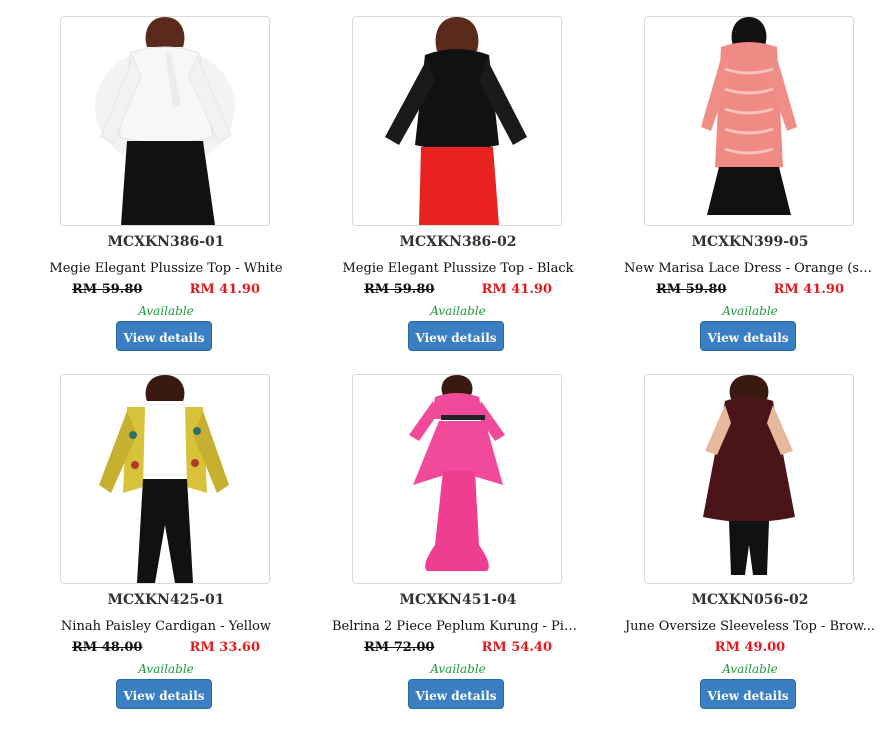  I want to click on product-name: Megie Elegant Plussize Top - Black, so click(458, 268).